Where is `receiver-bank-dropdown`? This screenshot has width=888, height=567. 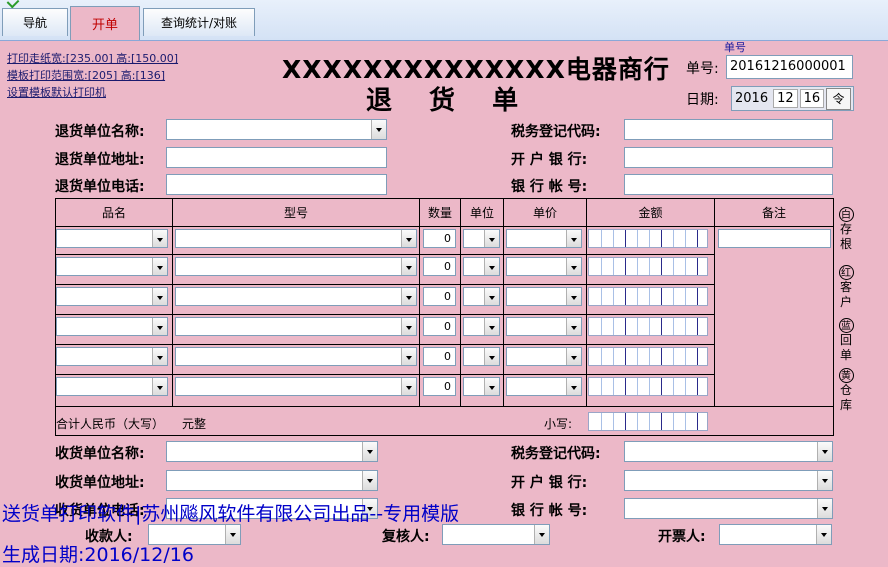
receiver-bank-dropdown is located at coordinates (728, 480).